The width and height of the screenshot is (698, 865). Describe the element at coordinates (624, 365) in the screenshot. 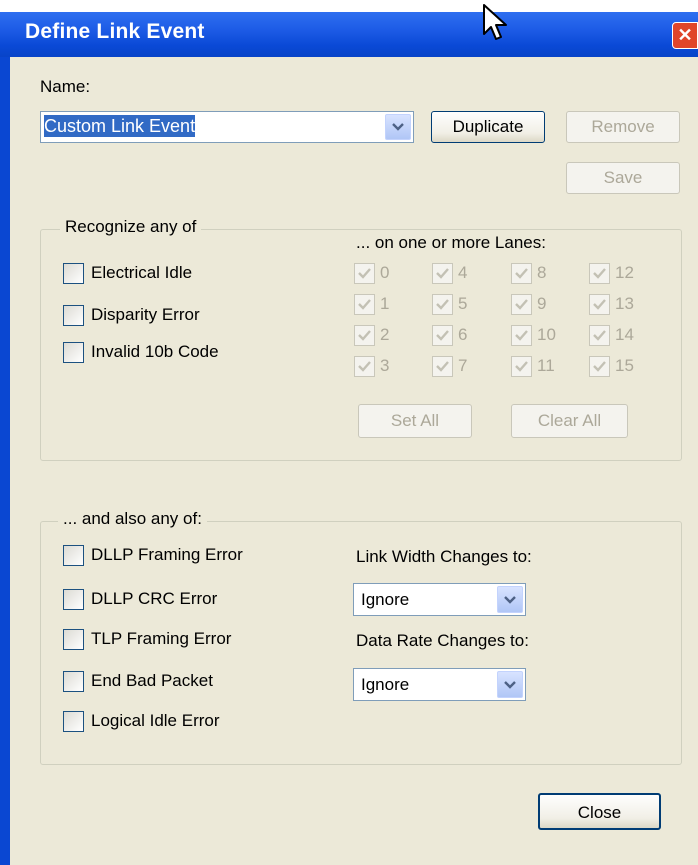

I see `lane-label: 15` at that location.